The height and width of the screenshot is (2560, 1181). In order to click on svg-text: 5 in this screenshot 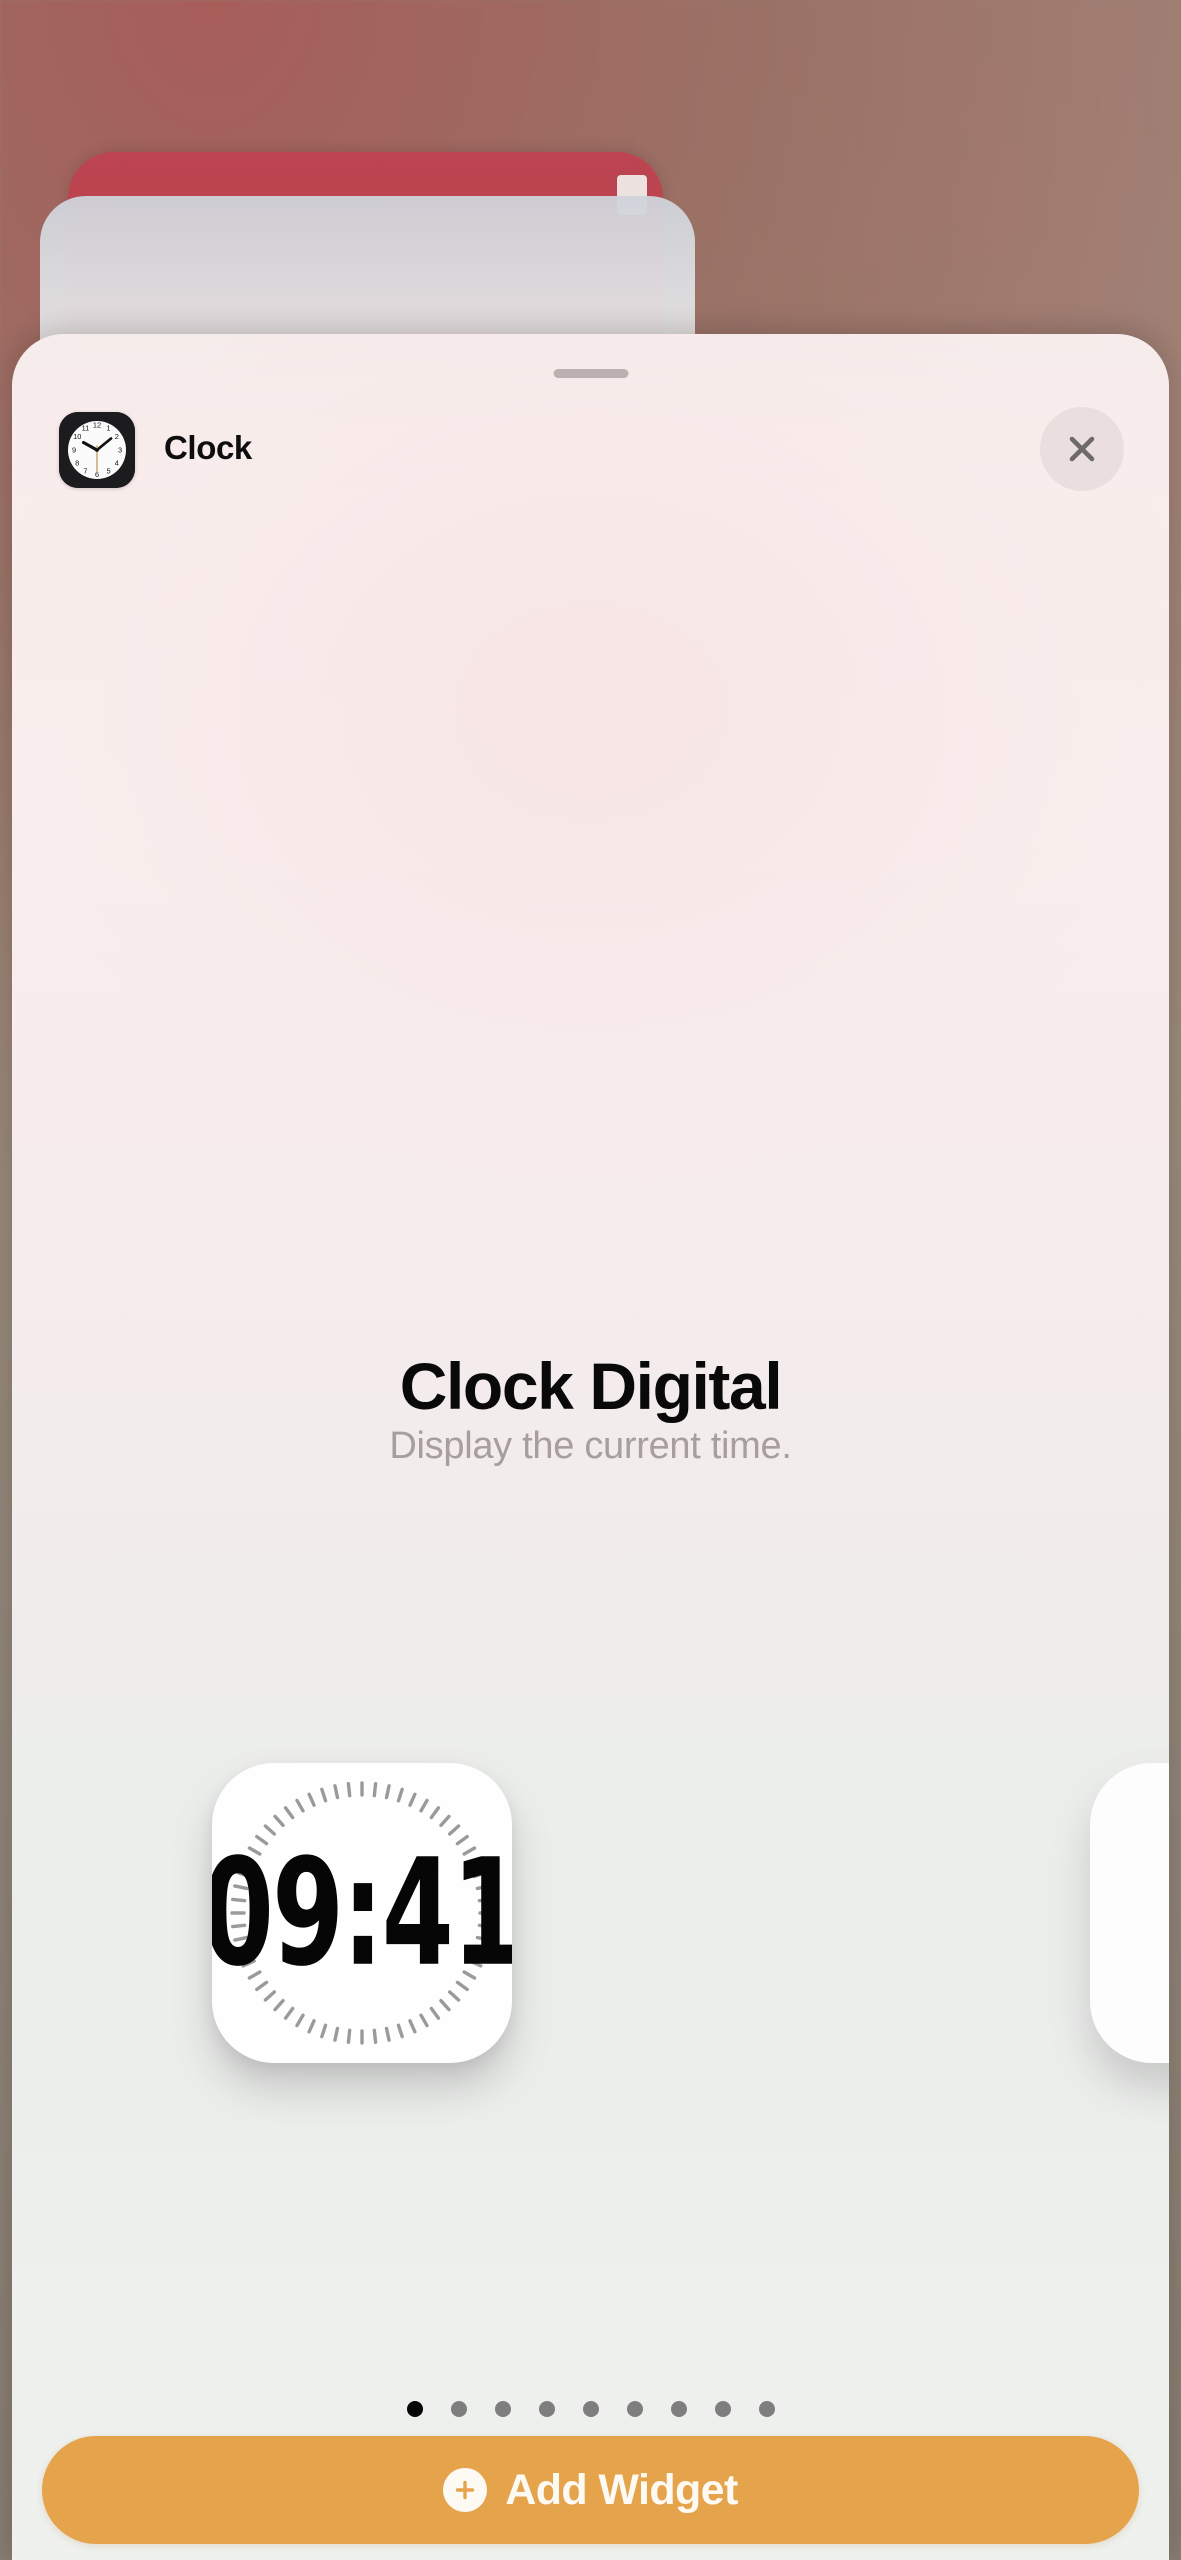, I will do `click(109, 471)`.